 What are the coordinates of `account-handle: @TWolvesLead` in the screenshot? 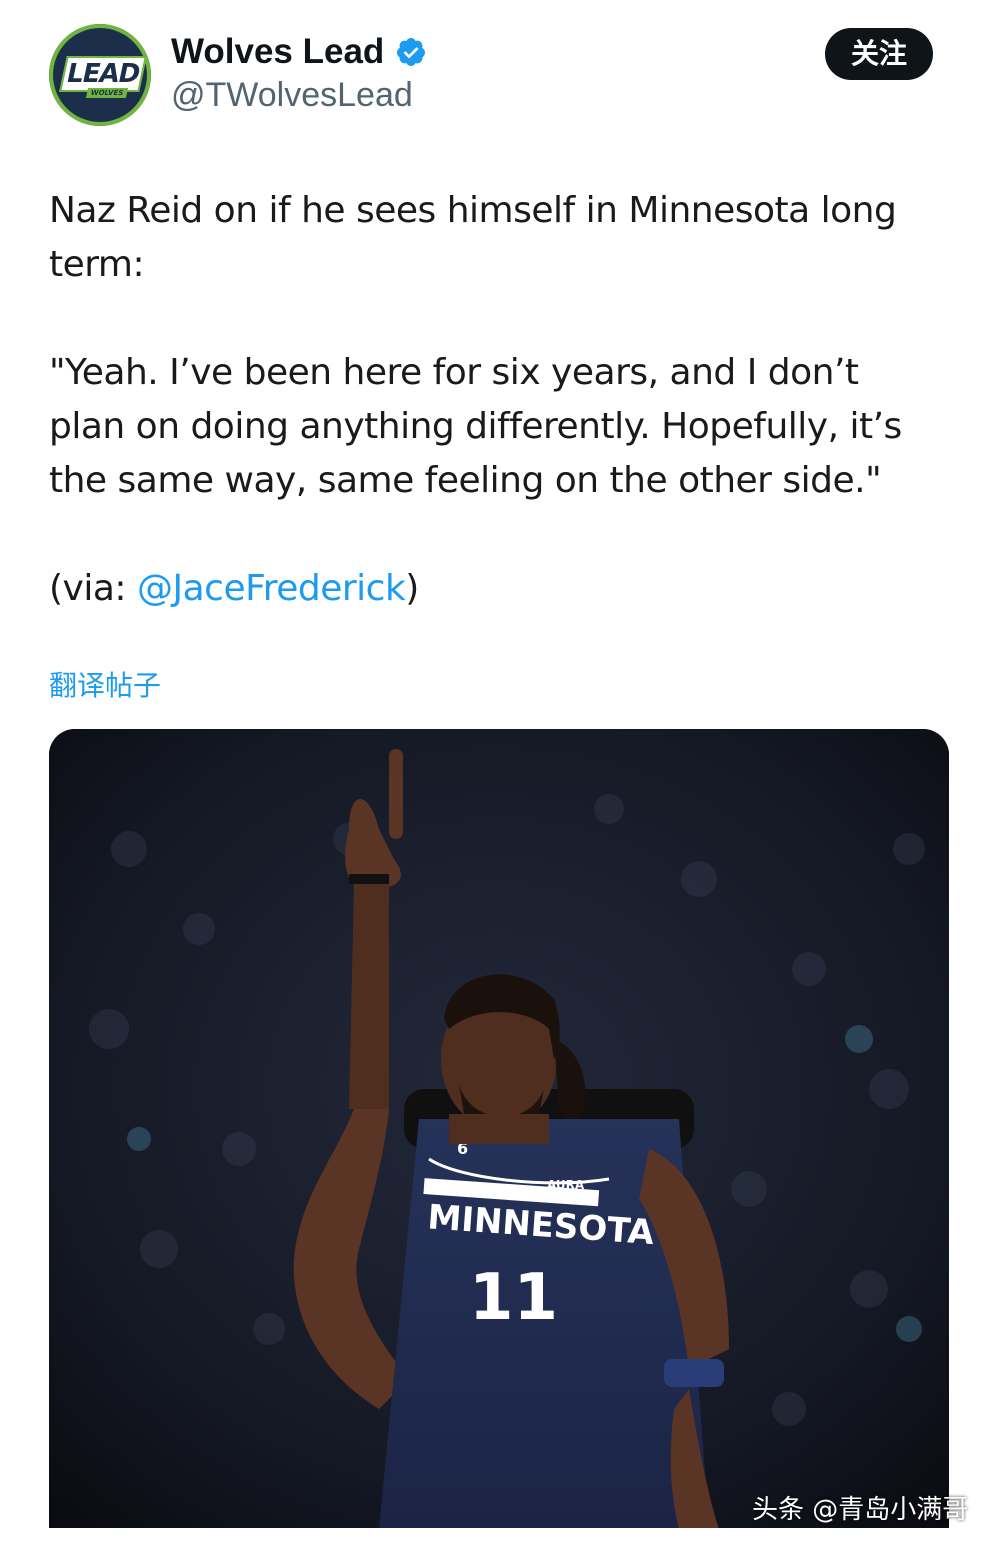 It's located at (299, 95).